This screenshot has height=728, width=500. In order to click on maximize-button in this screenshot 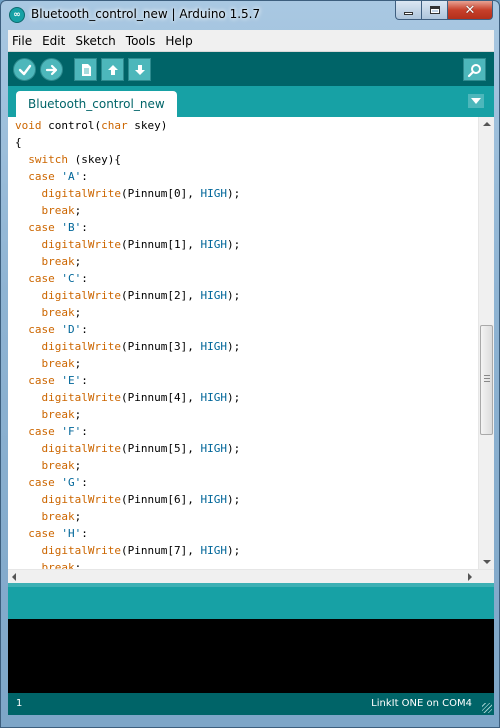, I will do `click(435, 10)`.